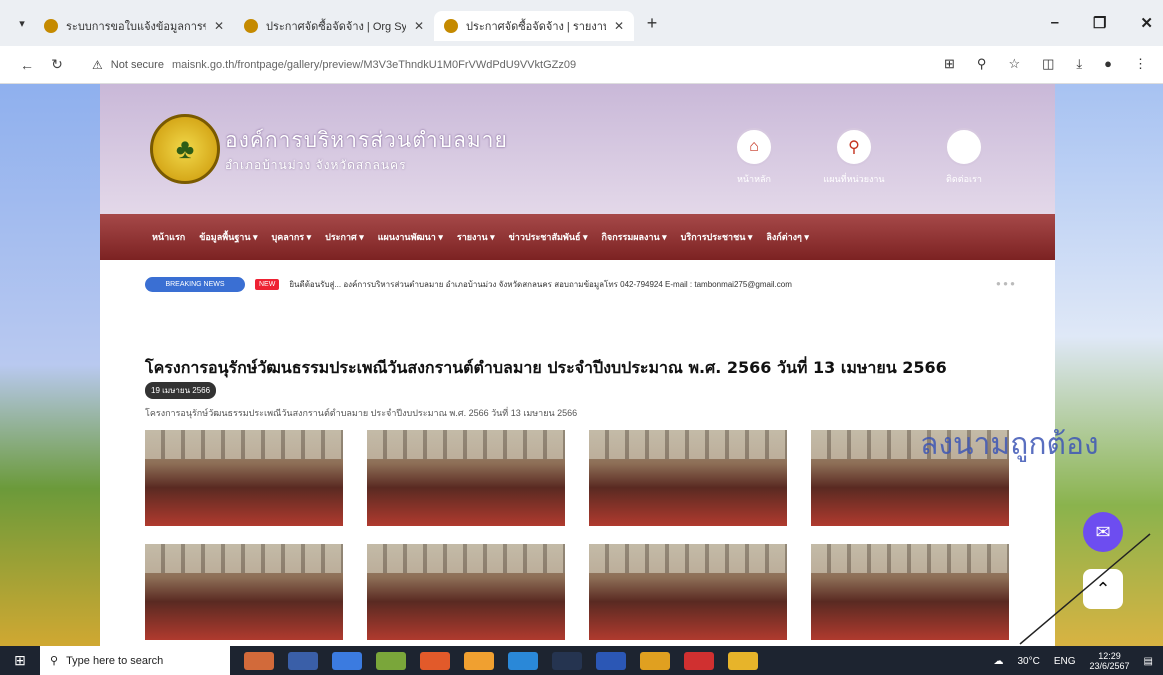  What do you see at coordinates (633, 237) in the screenshot?
I see `menu-item-activities: กิจกรรมผลงาน ▾` at bounding box center [633, 237].